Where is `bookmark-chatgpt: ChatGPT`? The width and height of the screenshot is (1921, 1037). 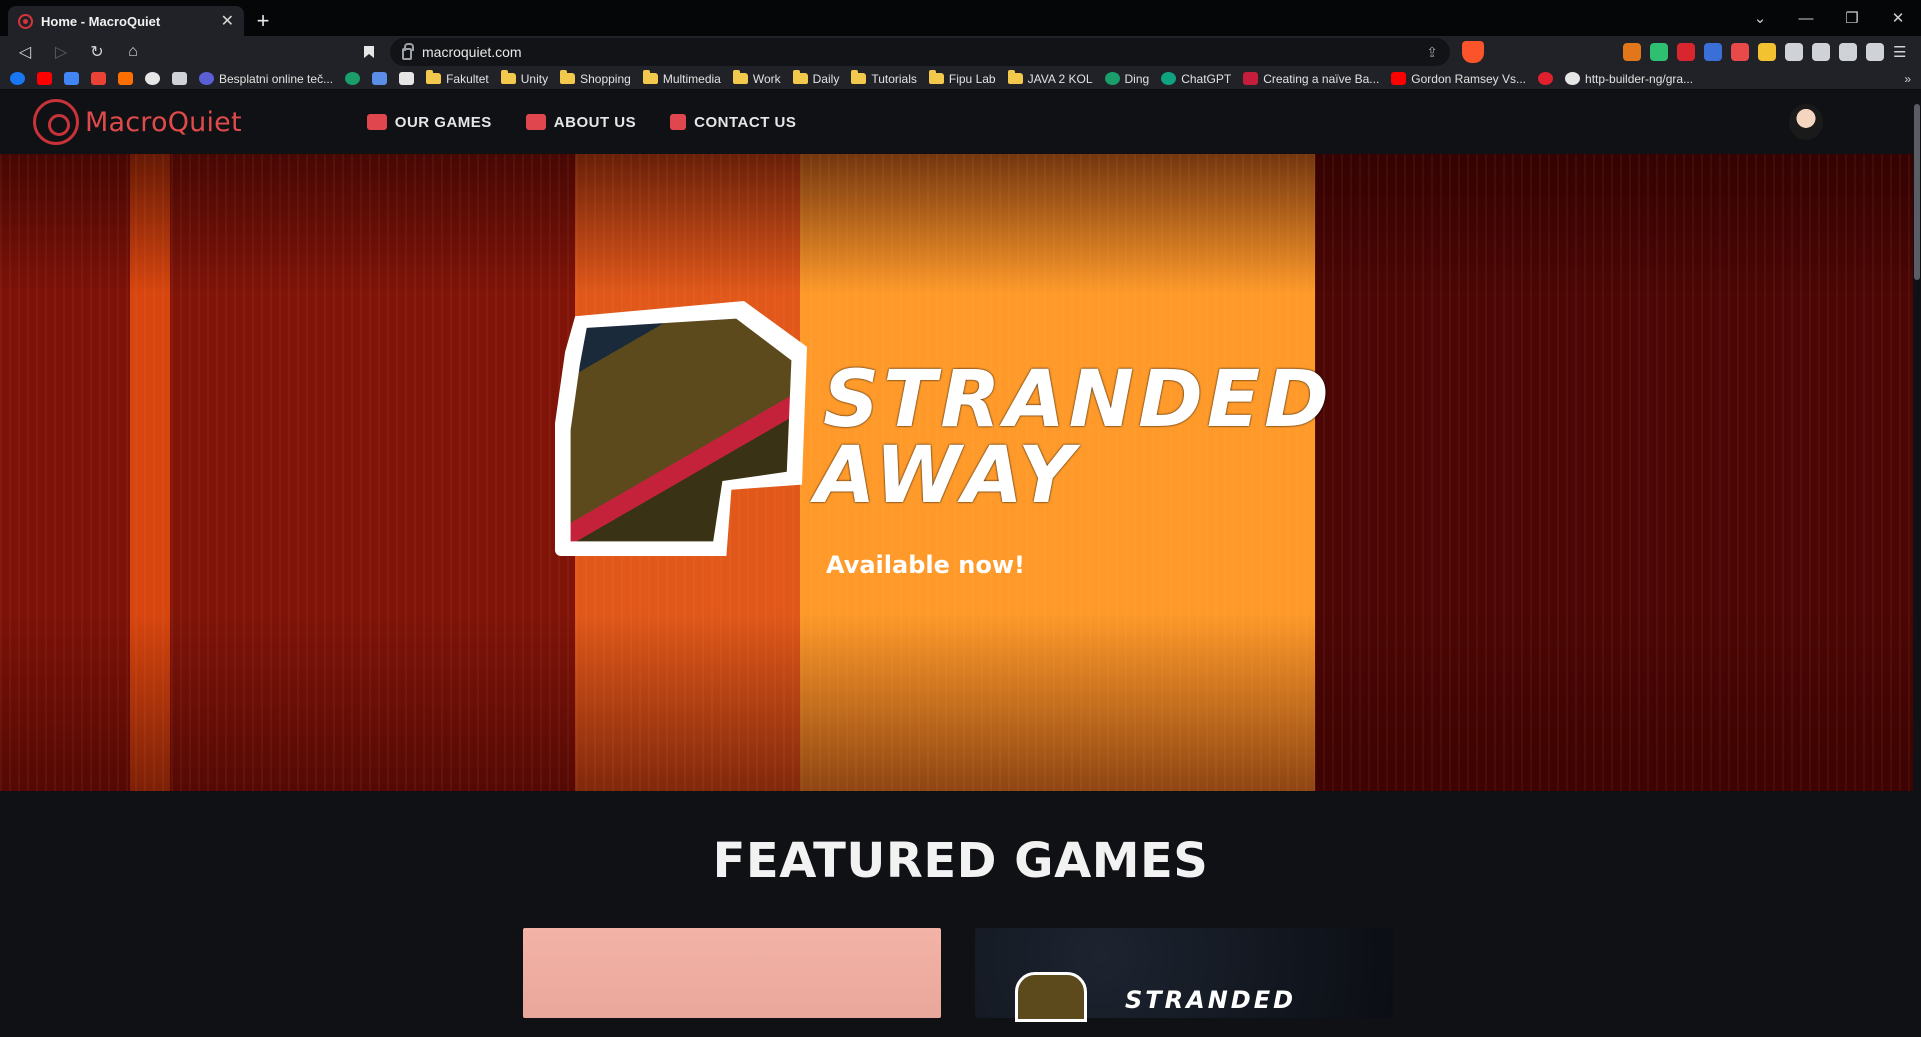
bookmark-chatgpt: ChatGPT is located at coordinates (1196, 79).